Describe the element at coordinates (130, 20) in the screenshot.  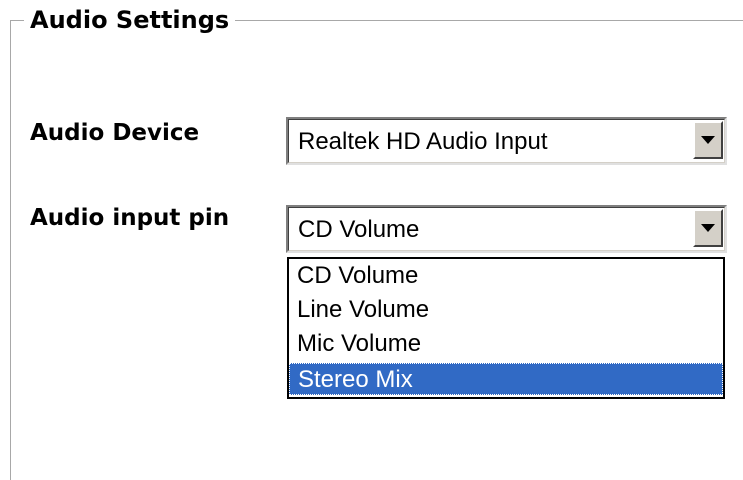
I see `audio-settings-title: Audio Settings` at that location.